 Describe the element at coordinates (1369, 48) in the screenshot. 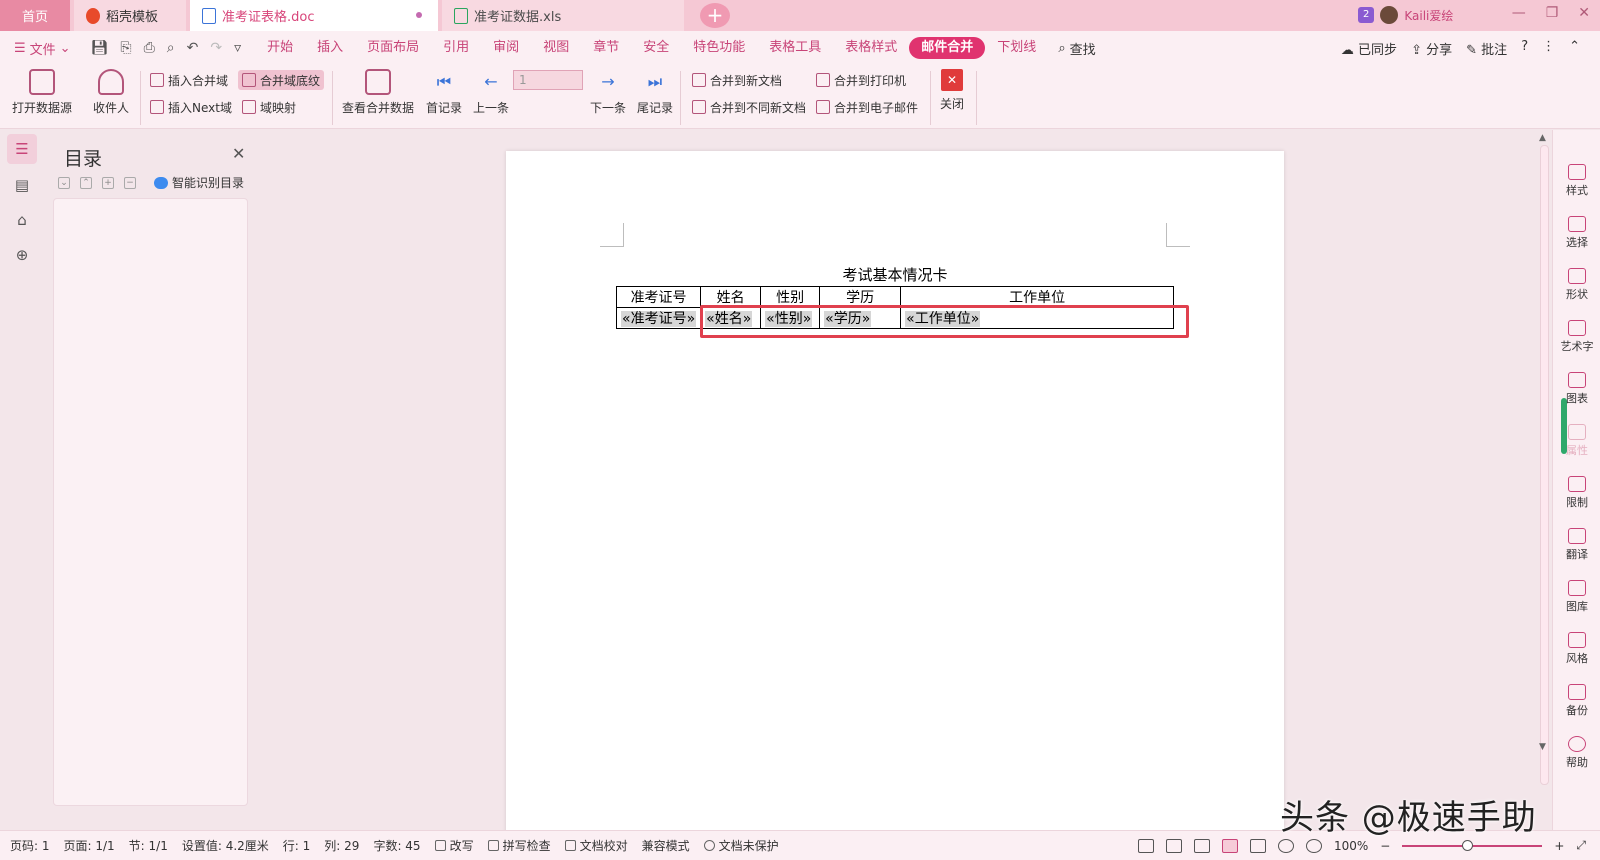

I see `sync-button: ☁ 已同步` at that location.